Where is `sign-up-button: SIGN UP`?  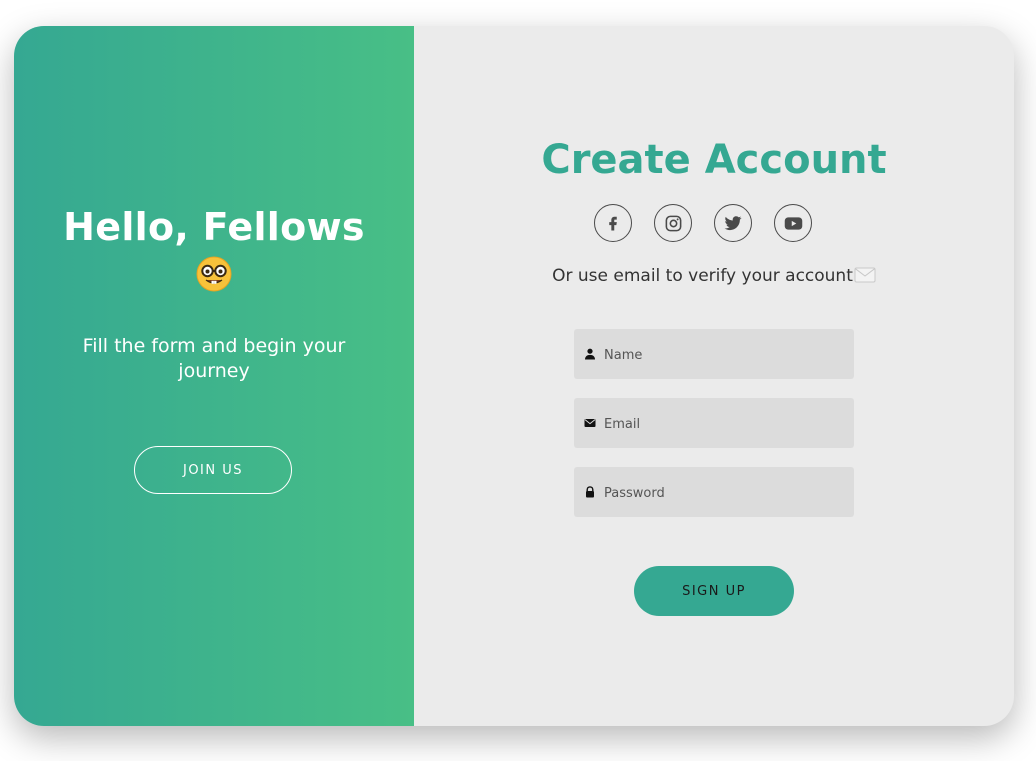
sign-up-button: SIGN UP is located at coordinates (714, 591).